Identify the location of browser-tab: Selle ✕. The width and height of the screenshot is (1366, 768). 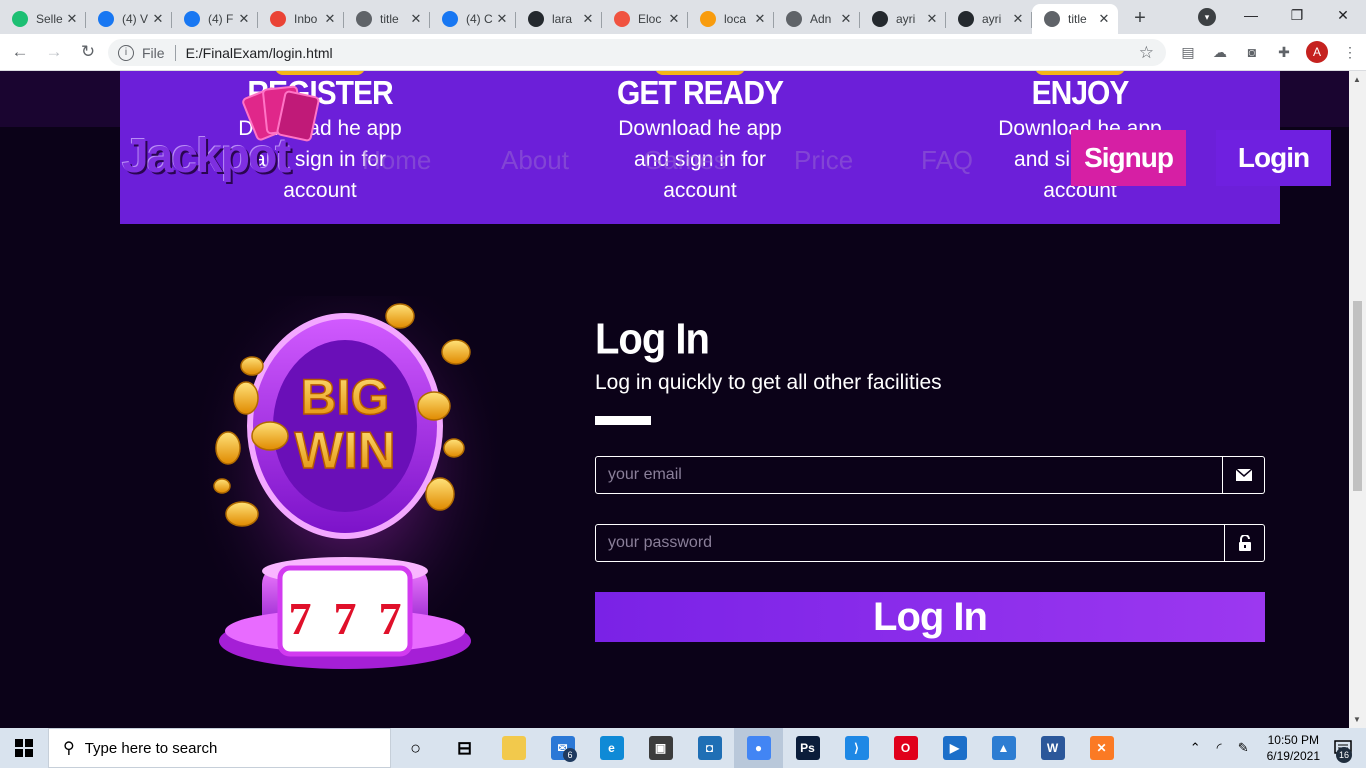
(43, 19).